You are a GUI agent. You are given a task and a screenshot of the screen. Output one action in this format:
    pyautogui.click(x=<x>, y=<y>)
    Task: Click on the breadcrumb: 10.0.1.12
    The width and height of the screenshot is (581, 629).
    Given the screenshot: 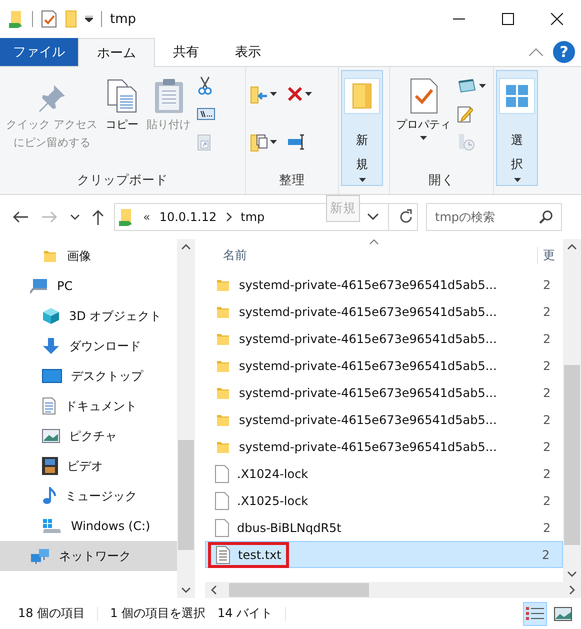 What is the action you would take?
    pyautogui.click(x=188, y=217)
    